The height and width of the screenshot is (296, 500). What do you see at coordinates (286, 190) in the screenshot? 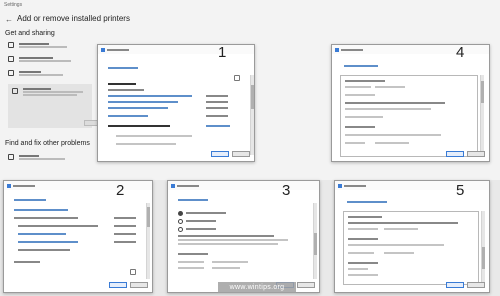
I see `step-number: 3` at bounding box center [286, 190].